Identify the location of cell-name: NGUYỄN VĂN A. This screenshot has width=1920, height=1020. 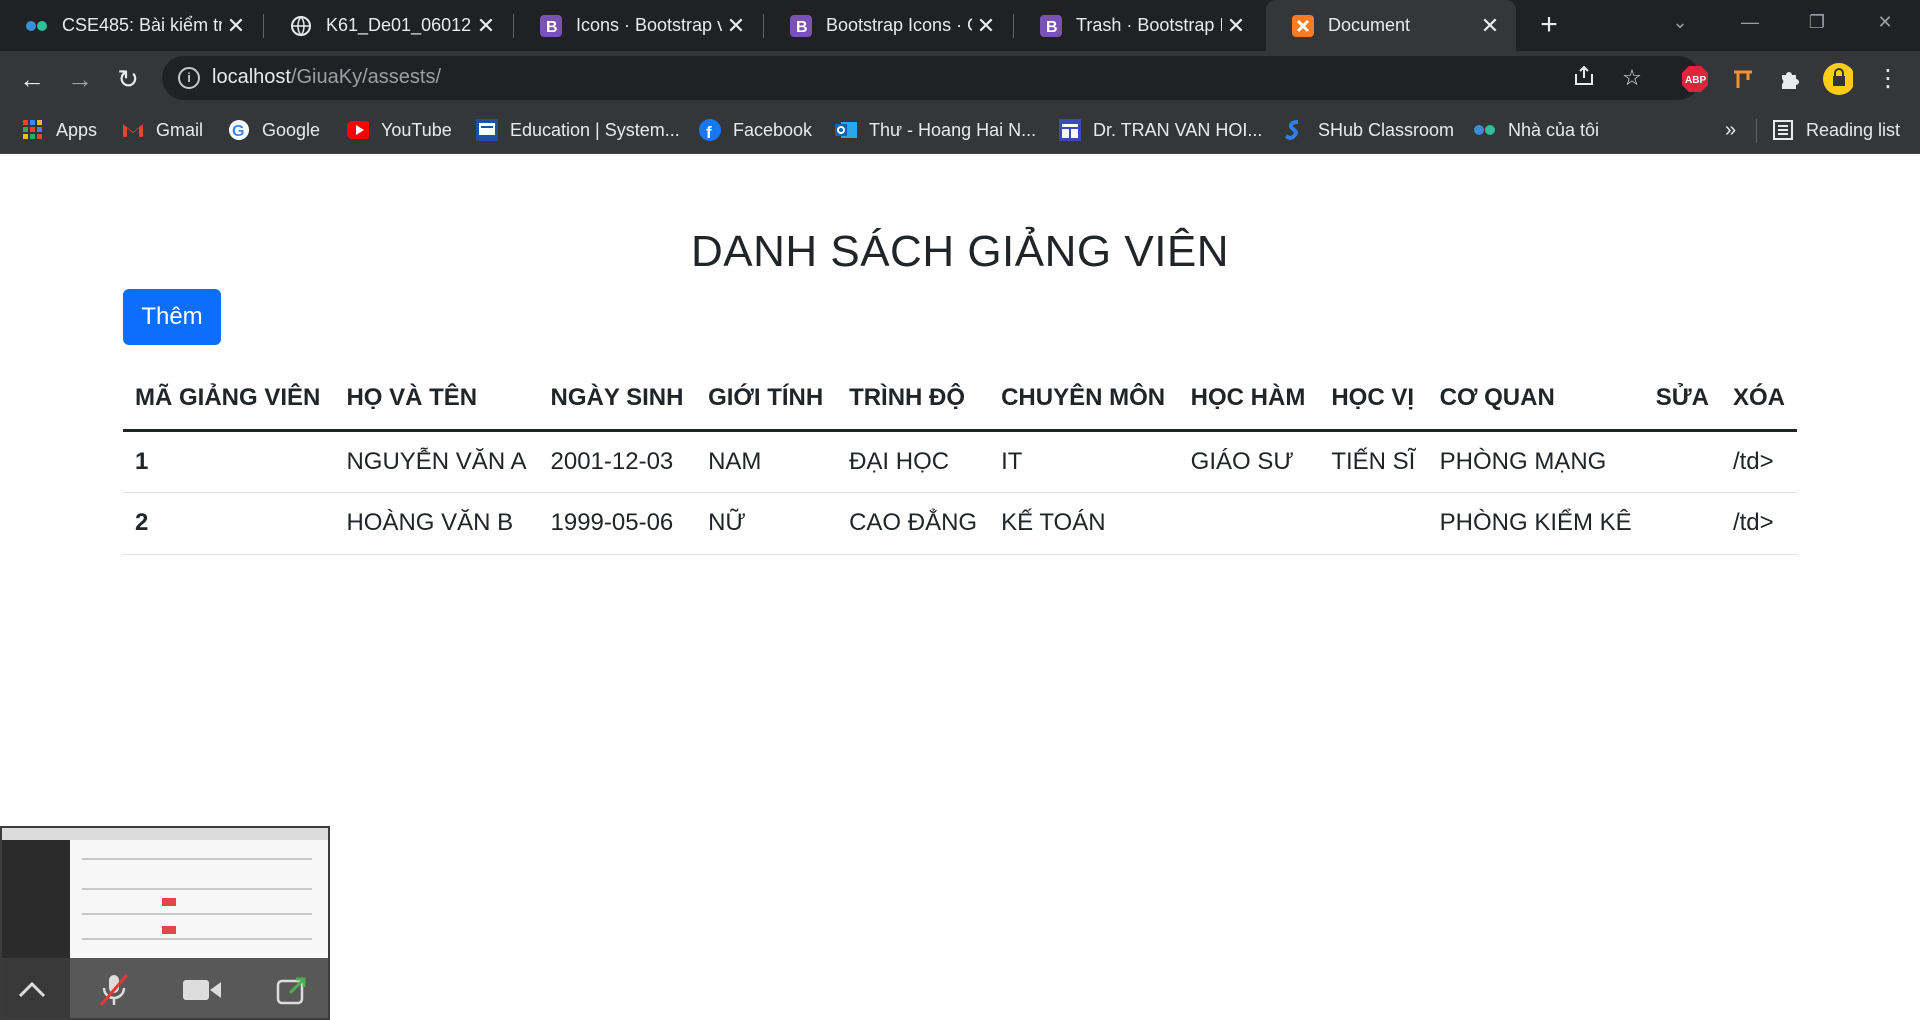
(436, 461).